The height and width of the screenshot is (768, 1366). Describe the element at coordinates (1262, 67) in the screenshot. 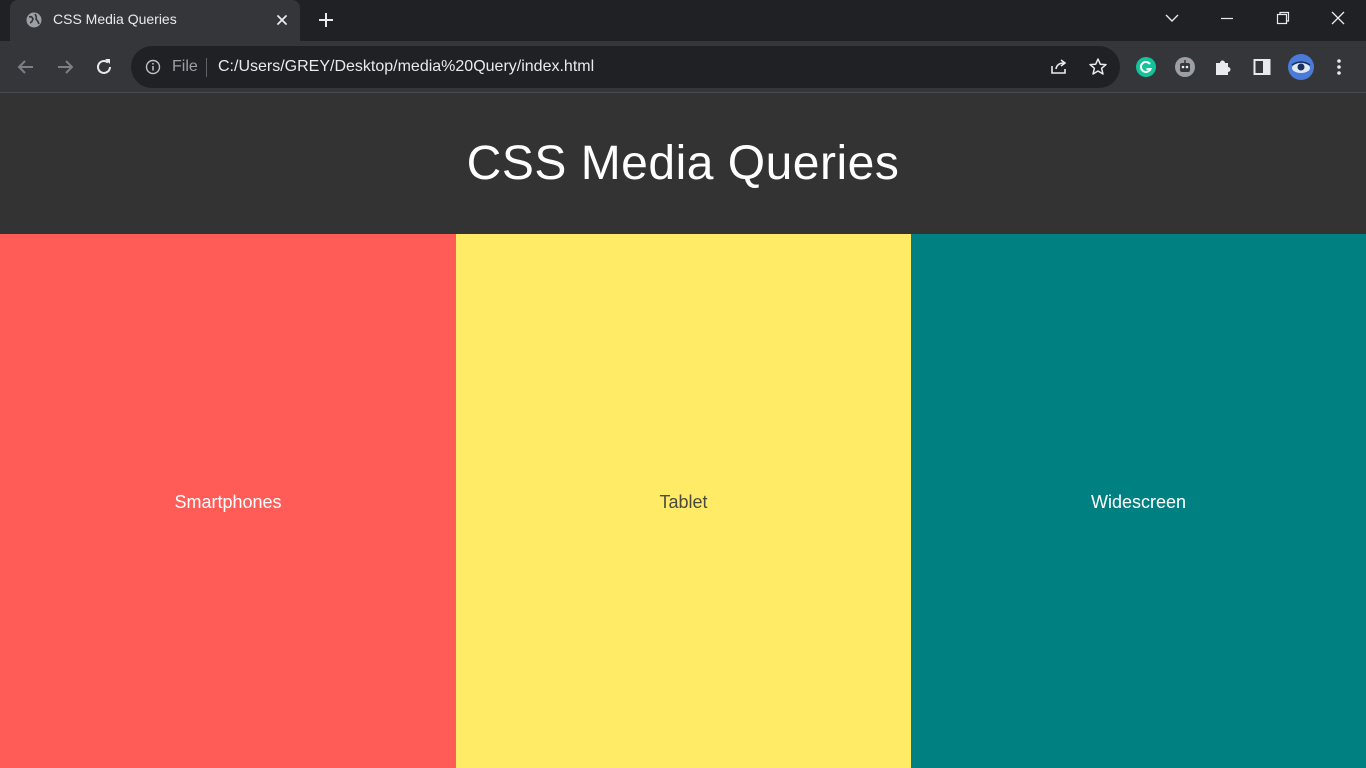

I see `side-panel-icon` at that location.